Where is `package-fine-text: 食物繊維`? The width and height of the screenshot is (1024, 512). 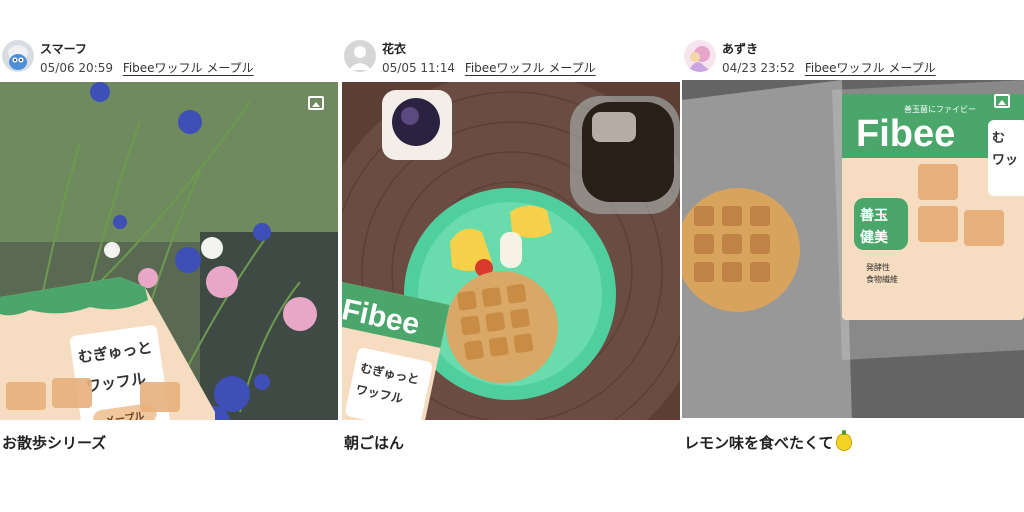
package-fine-text: 食物繊維 is located at coordinates (882, 279).